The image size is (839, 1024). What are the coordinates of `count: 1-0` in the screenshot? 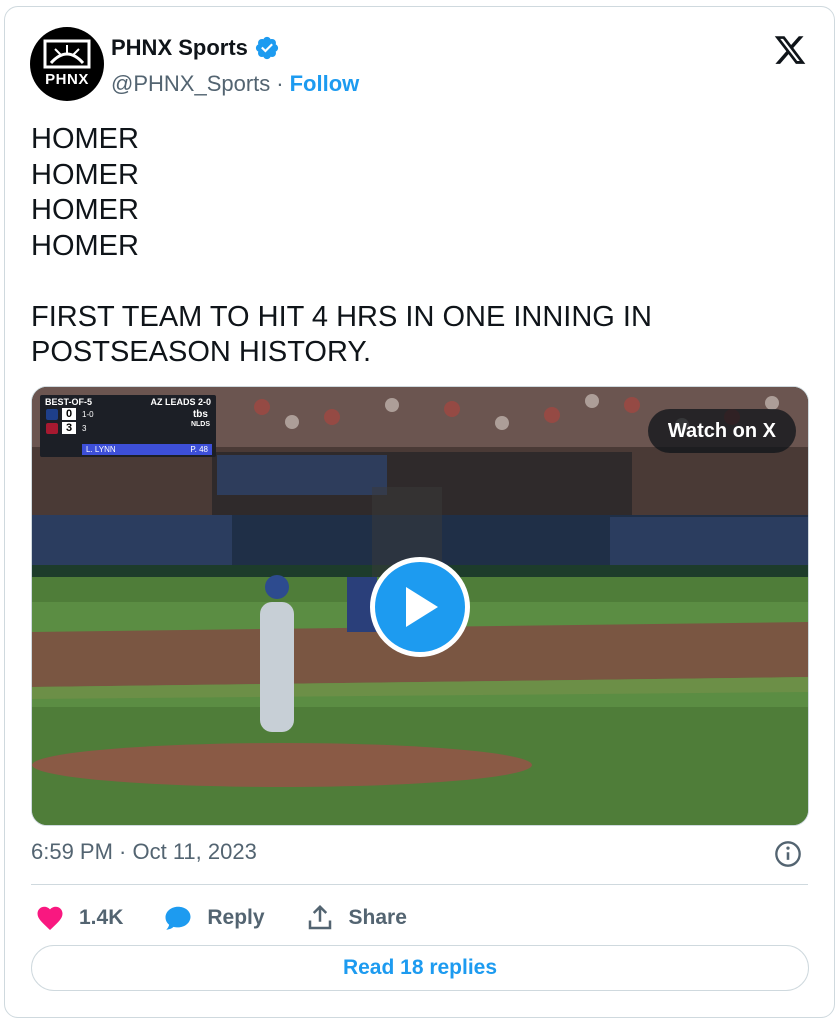 It's located at (88, 414).